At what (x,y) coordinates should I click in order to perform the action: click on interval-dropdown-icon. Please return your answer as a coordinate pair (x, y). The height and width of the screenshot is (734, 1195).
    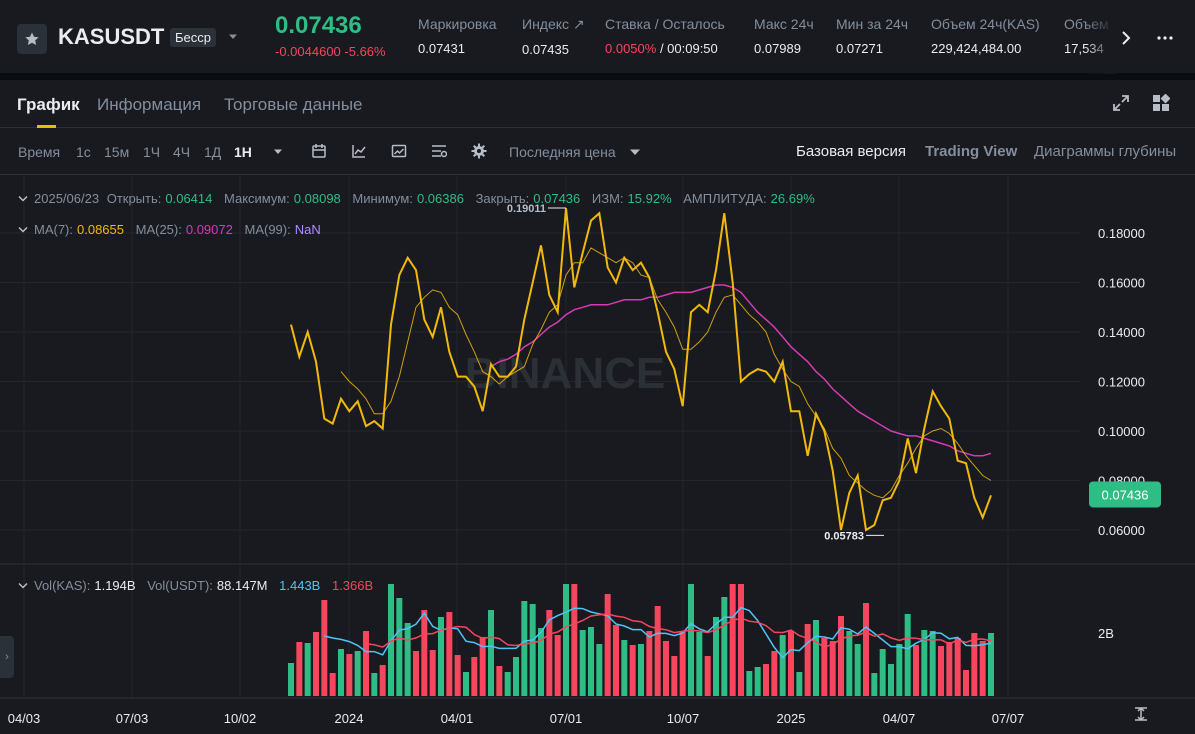
    Looking at the image, I should click on (278, 152).